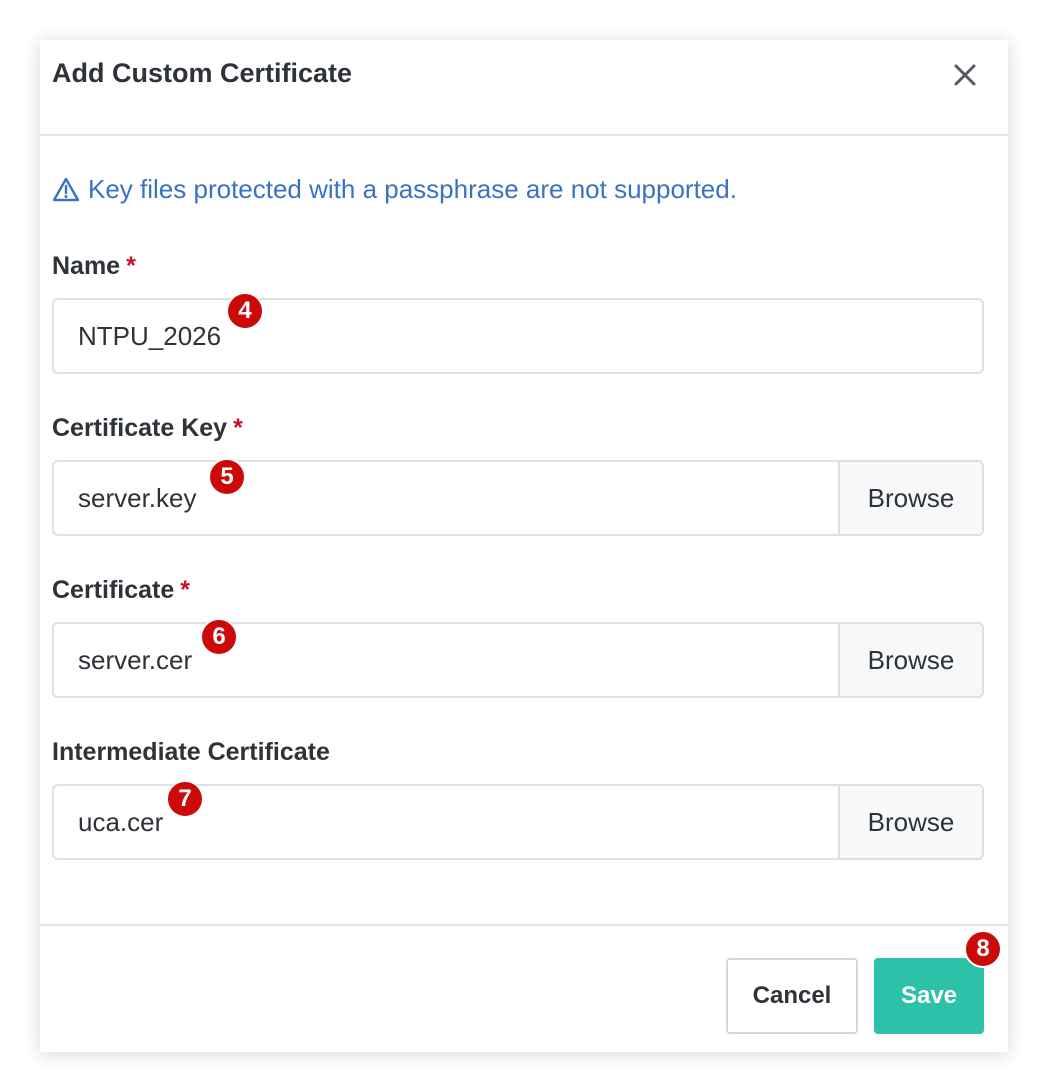  Describe the element at coordinates (524, 925) in the screenshot. I see `footer-divider` at that location.